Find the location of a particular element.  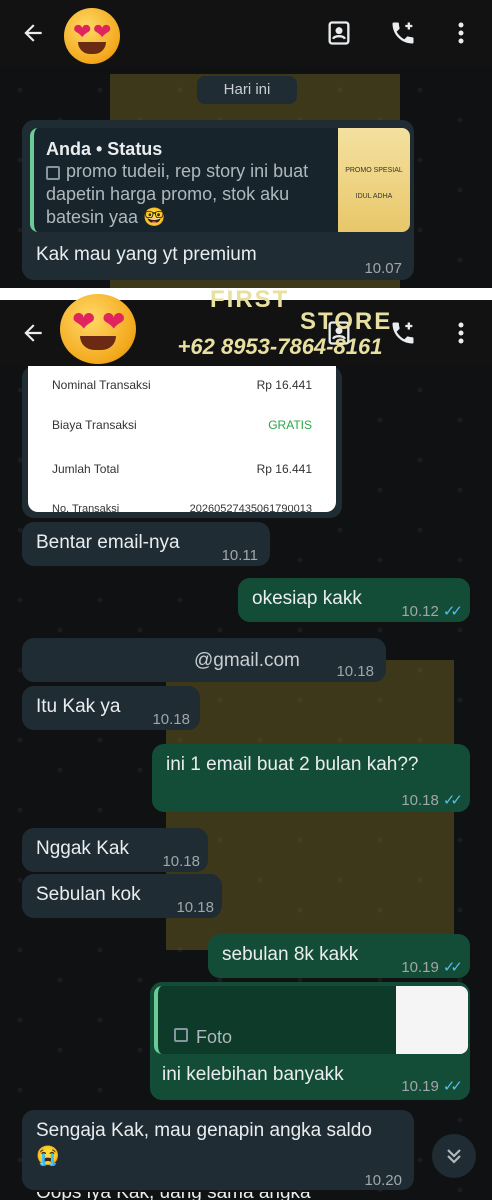

message-time: 10.07 is located at coordinates (383, 268).